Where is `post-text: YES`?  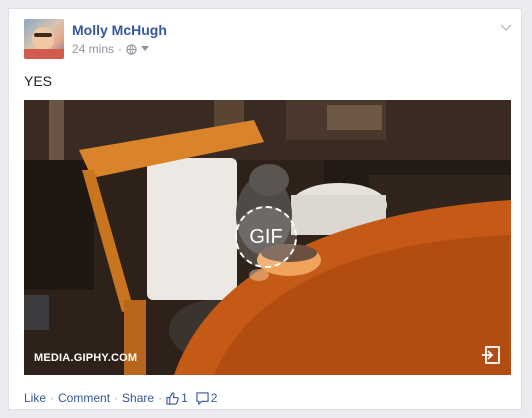
post-text: YES is located at coordinates (38, 81).